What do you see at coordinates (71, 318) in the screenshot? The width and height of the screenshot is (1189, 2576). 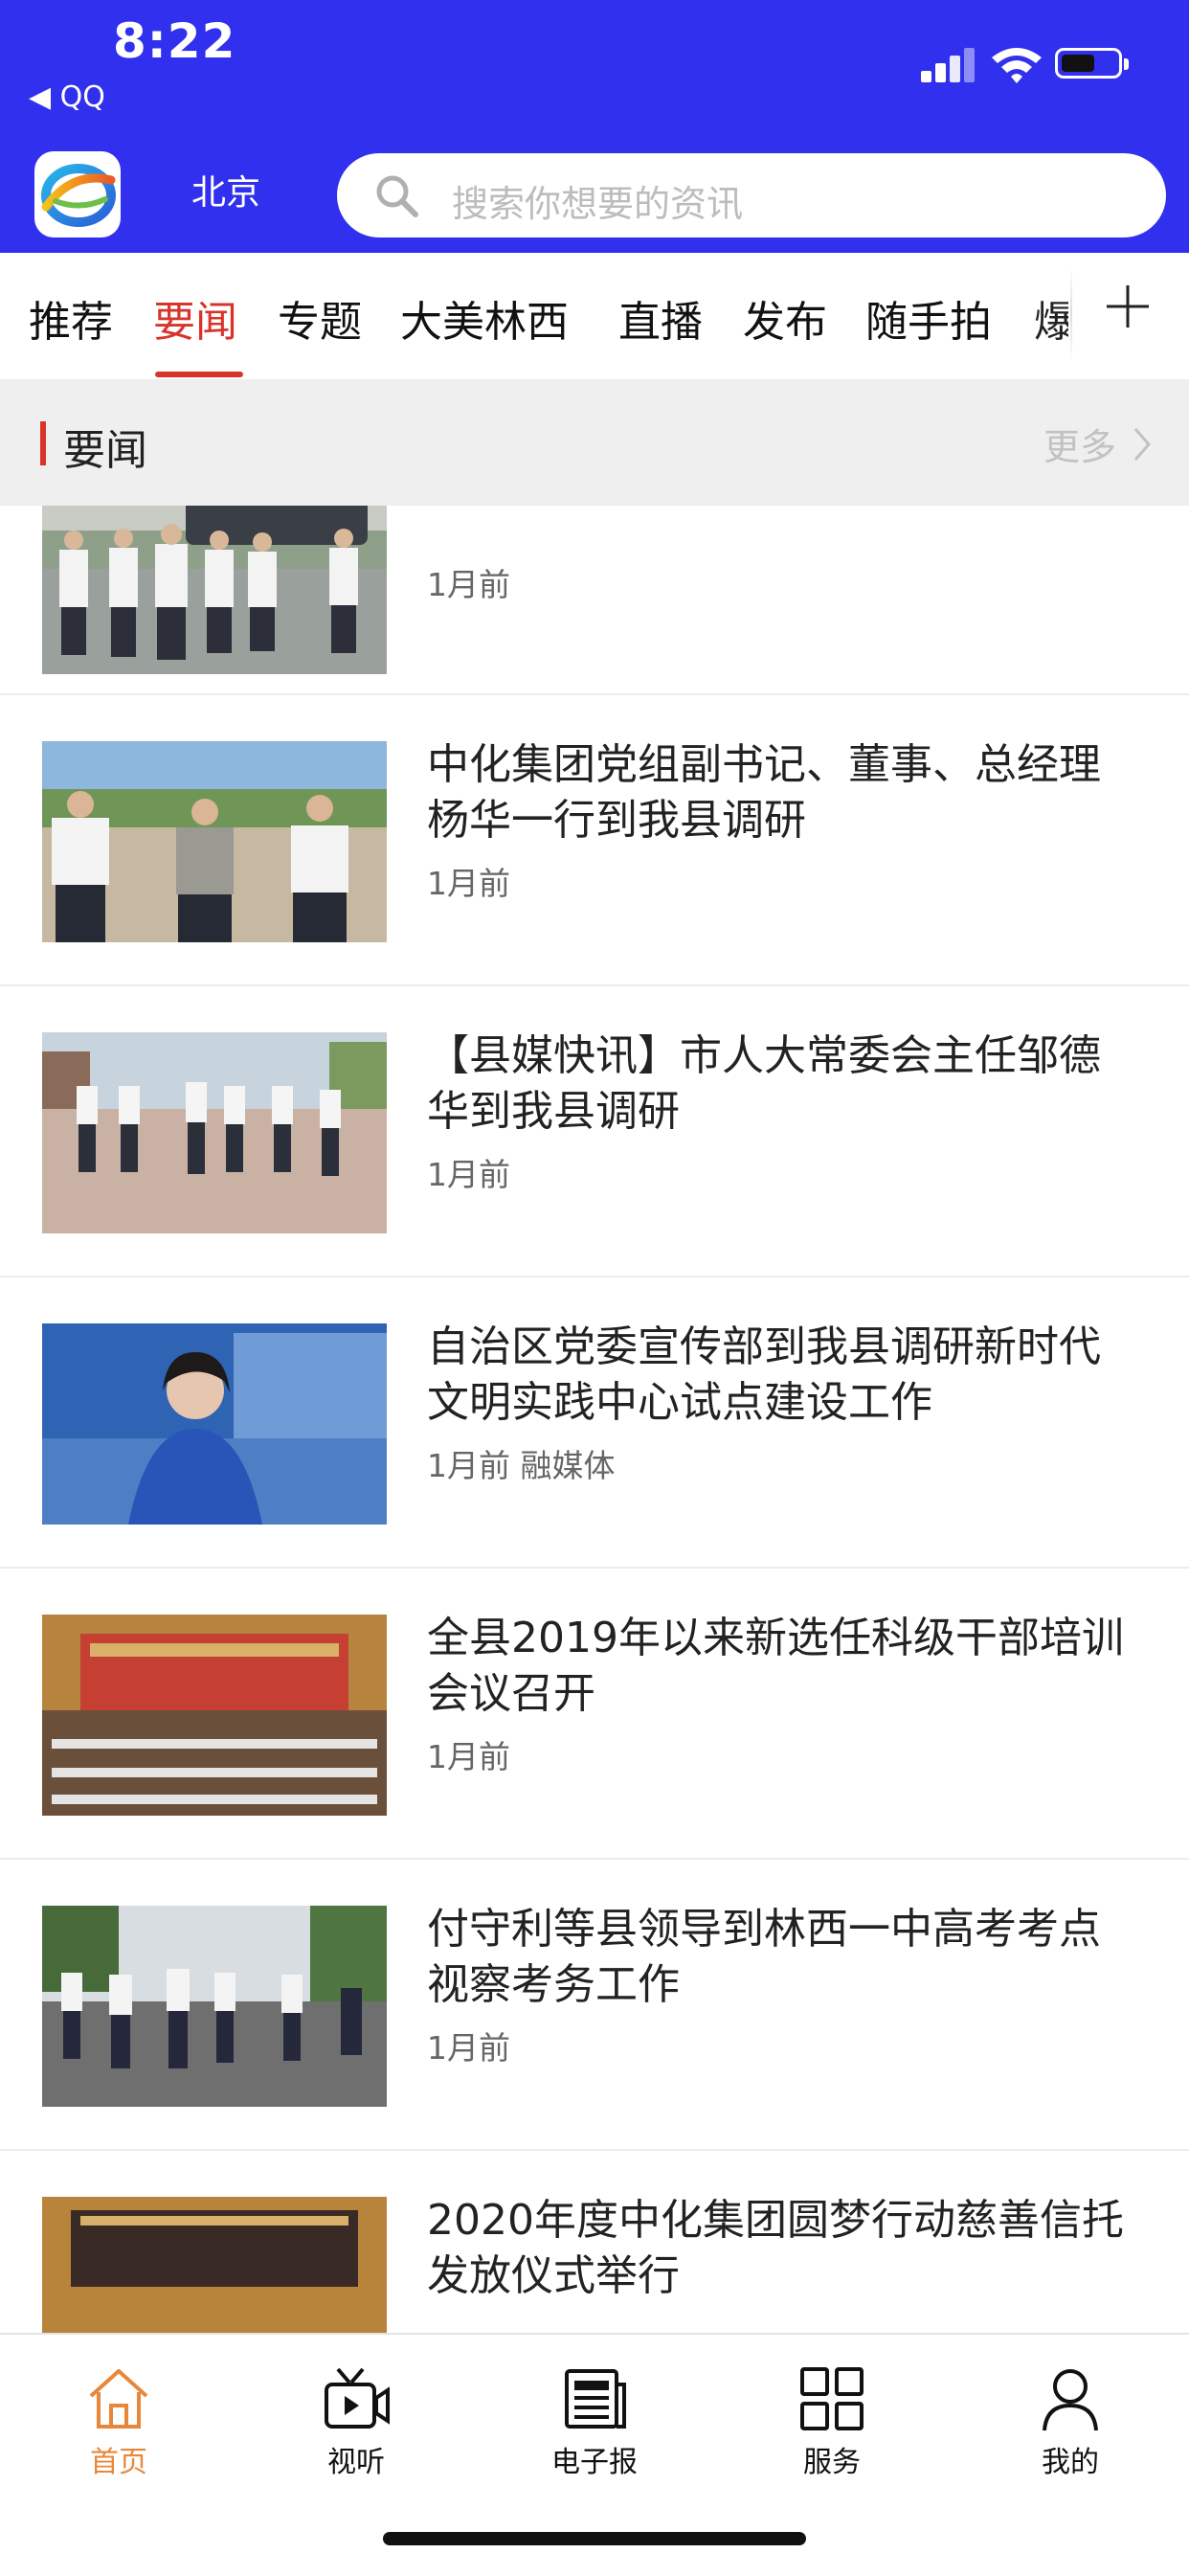 I see `tab-recommend: 推荐` at bounding box center [71, 318].